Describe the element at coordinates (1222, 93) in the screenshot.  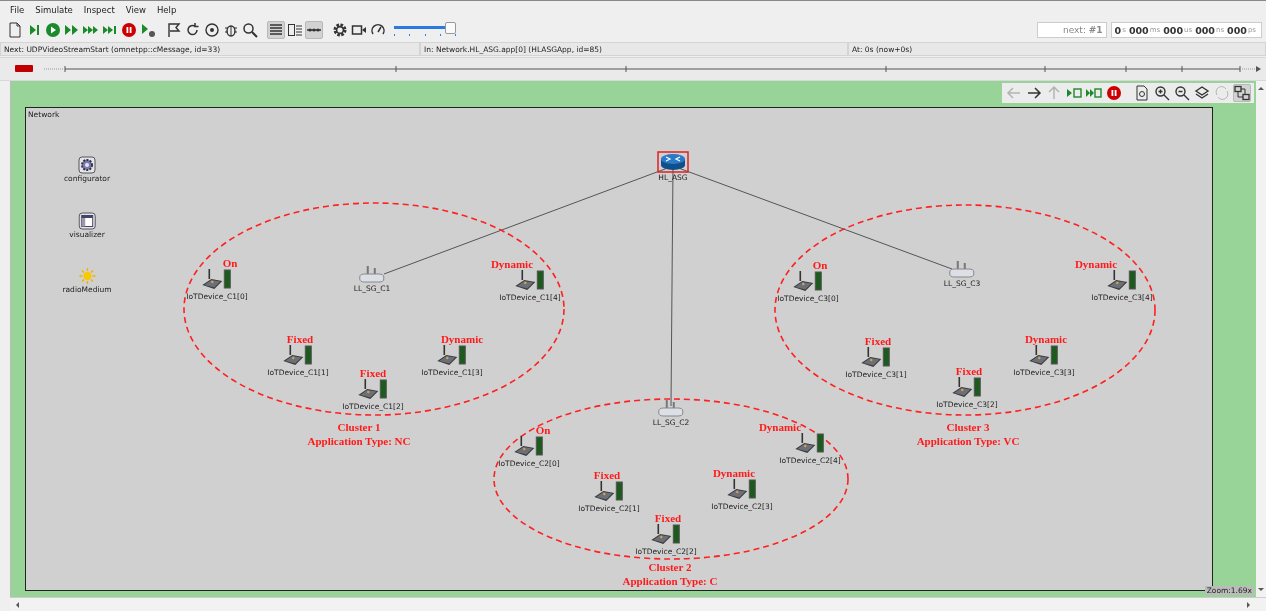
I see `rotate-icon` at that location.